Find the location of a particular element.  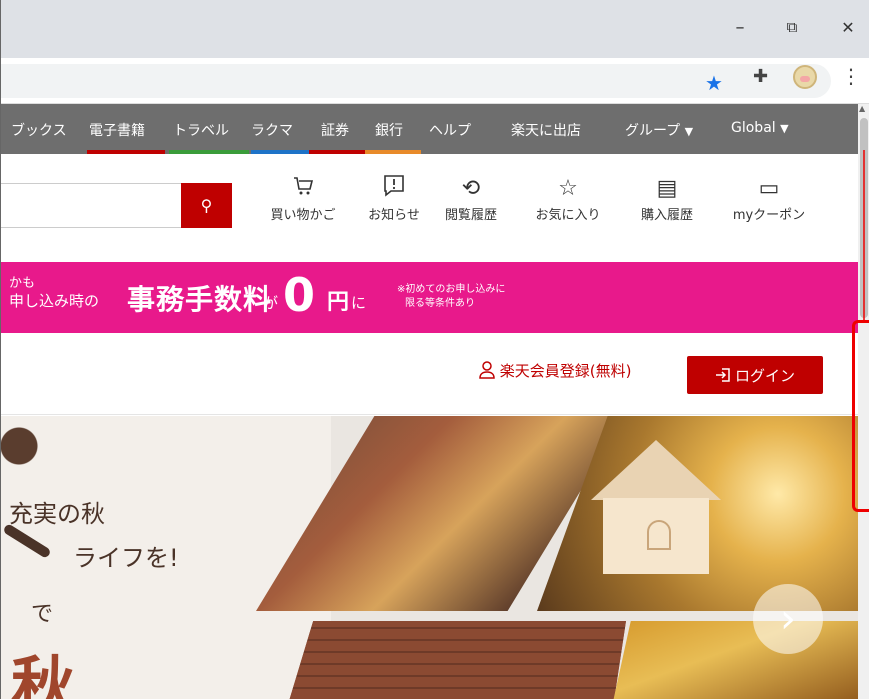

coupon-link: ▭ myクーポン is located at coordinates (769, 198).